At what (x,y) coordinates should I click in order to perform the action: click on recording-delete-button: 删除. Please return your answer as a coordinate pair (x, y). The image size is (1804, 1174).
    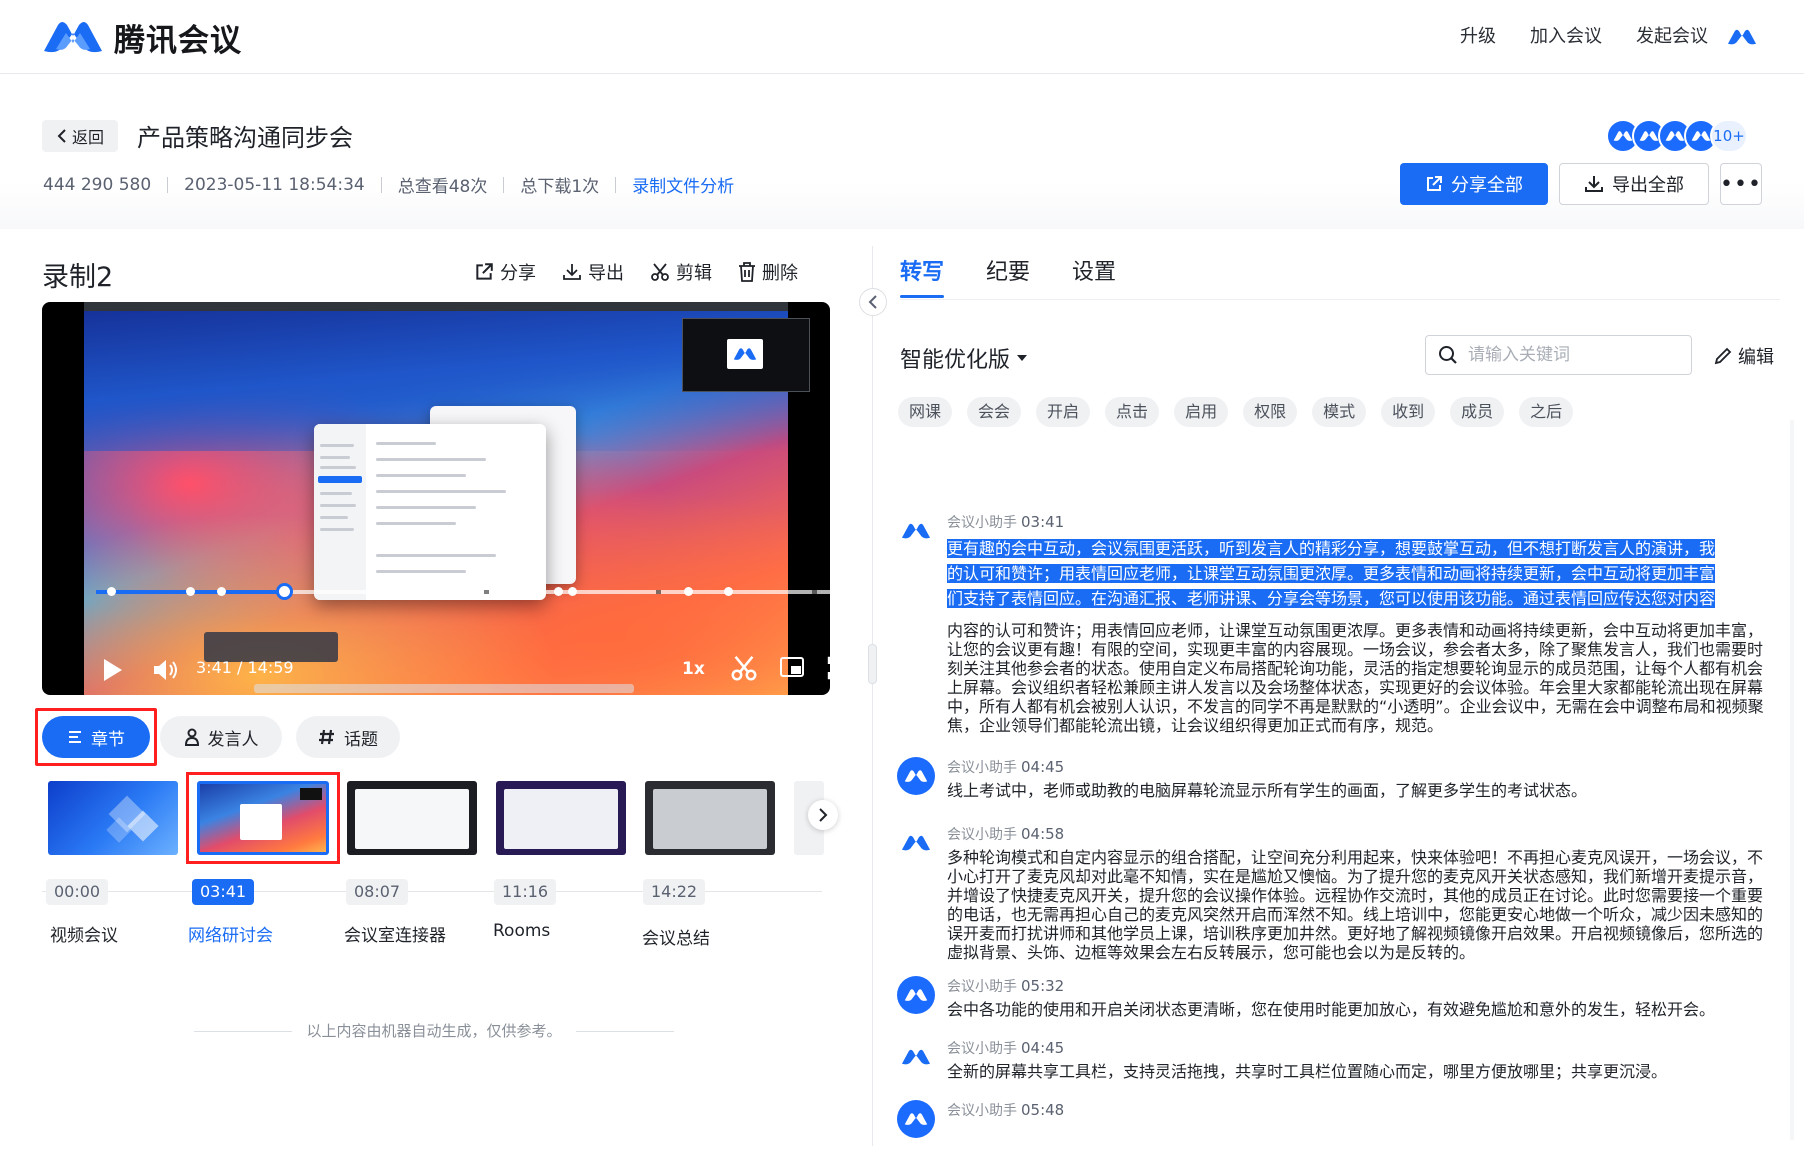
    Looking at the image, I should click on (768, 272).